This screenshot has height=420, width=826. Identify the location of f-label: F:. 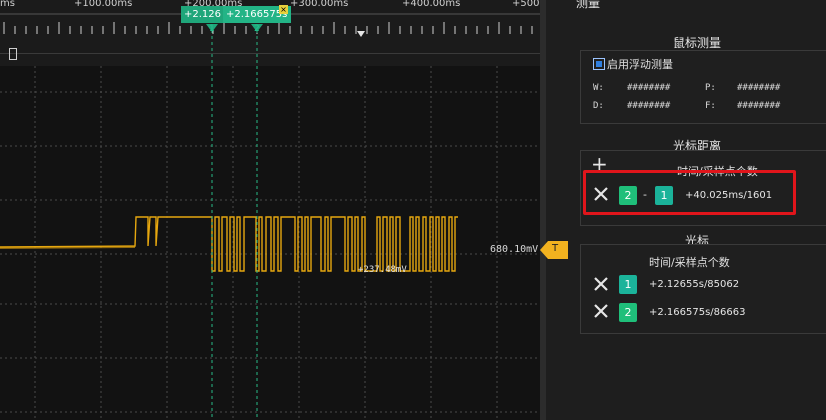
(710, 106).